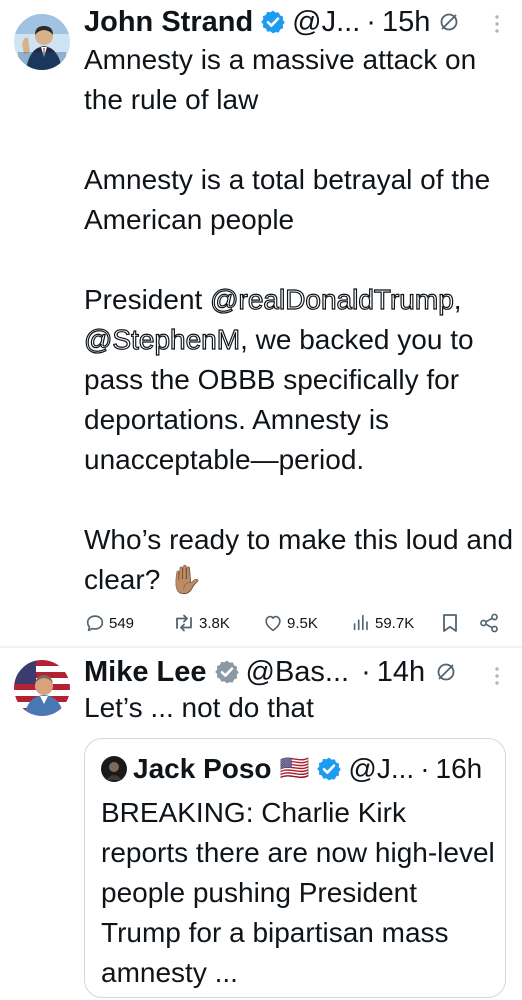 The width and height of the screenshot is (522, 1000). I want to click on views-count: 59.7K, so click(395, 623).